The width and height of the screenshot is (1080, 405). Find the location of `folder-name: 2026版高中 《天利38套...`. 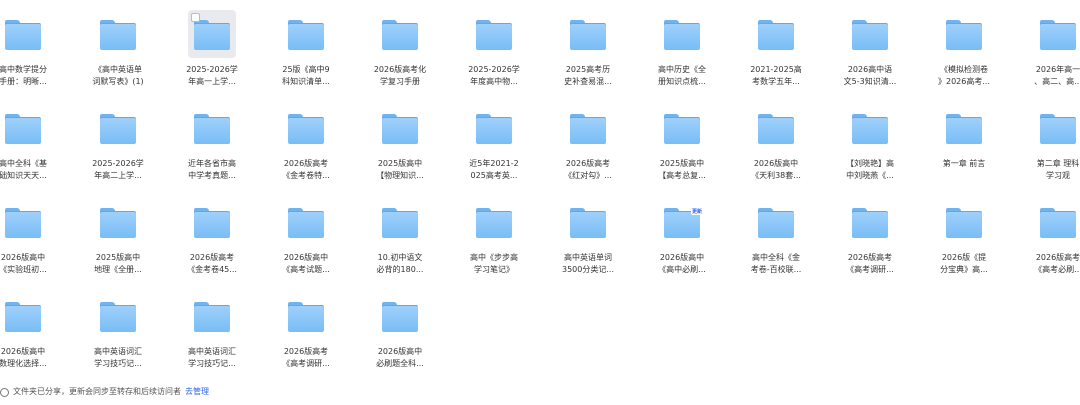

folder-name: 2026版高中 《天利38套... is located at coordinates (776, 169).